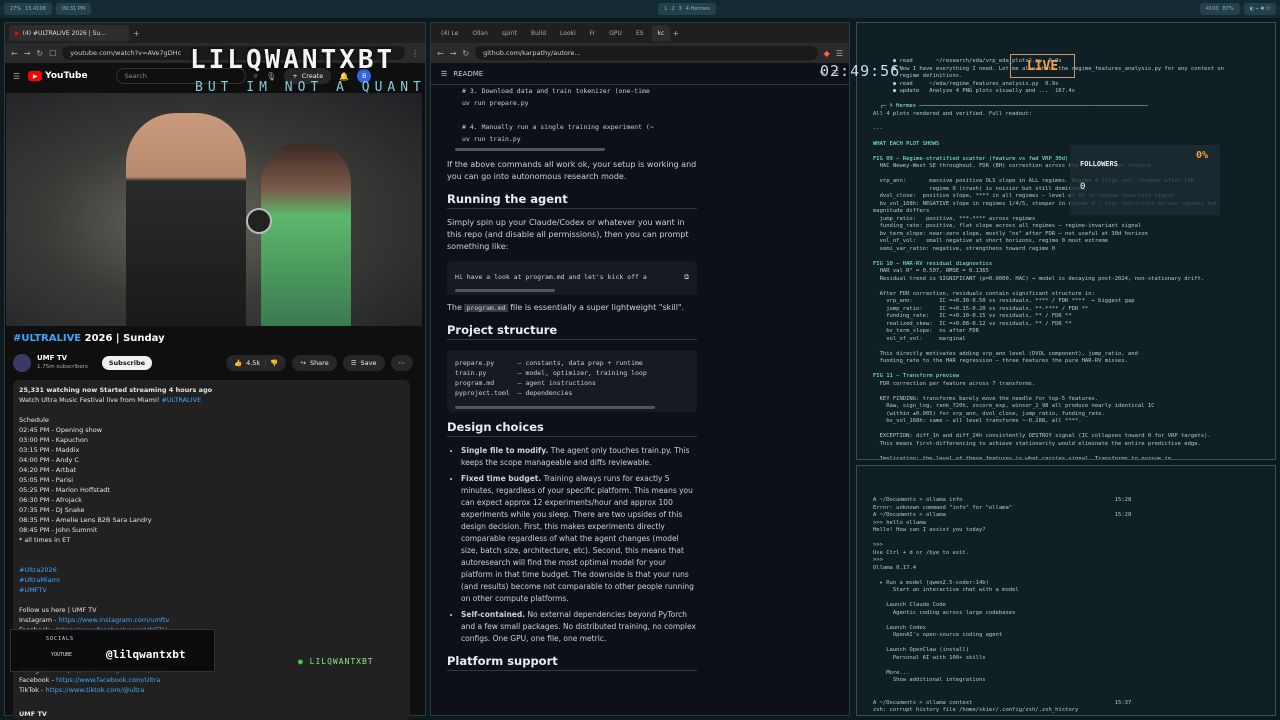 The height and width of the screenshot is (720, 1280). I want to click on share-button: ↪ Share, so click(314, 363).